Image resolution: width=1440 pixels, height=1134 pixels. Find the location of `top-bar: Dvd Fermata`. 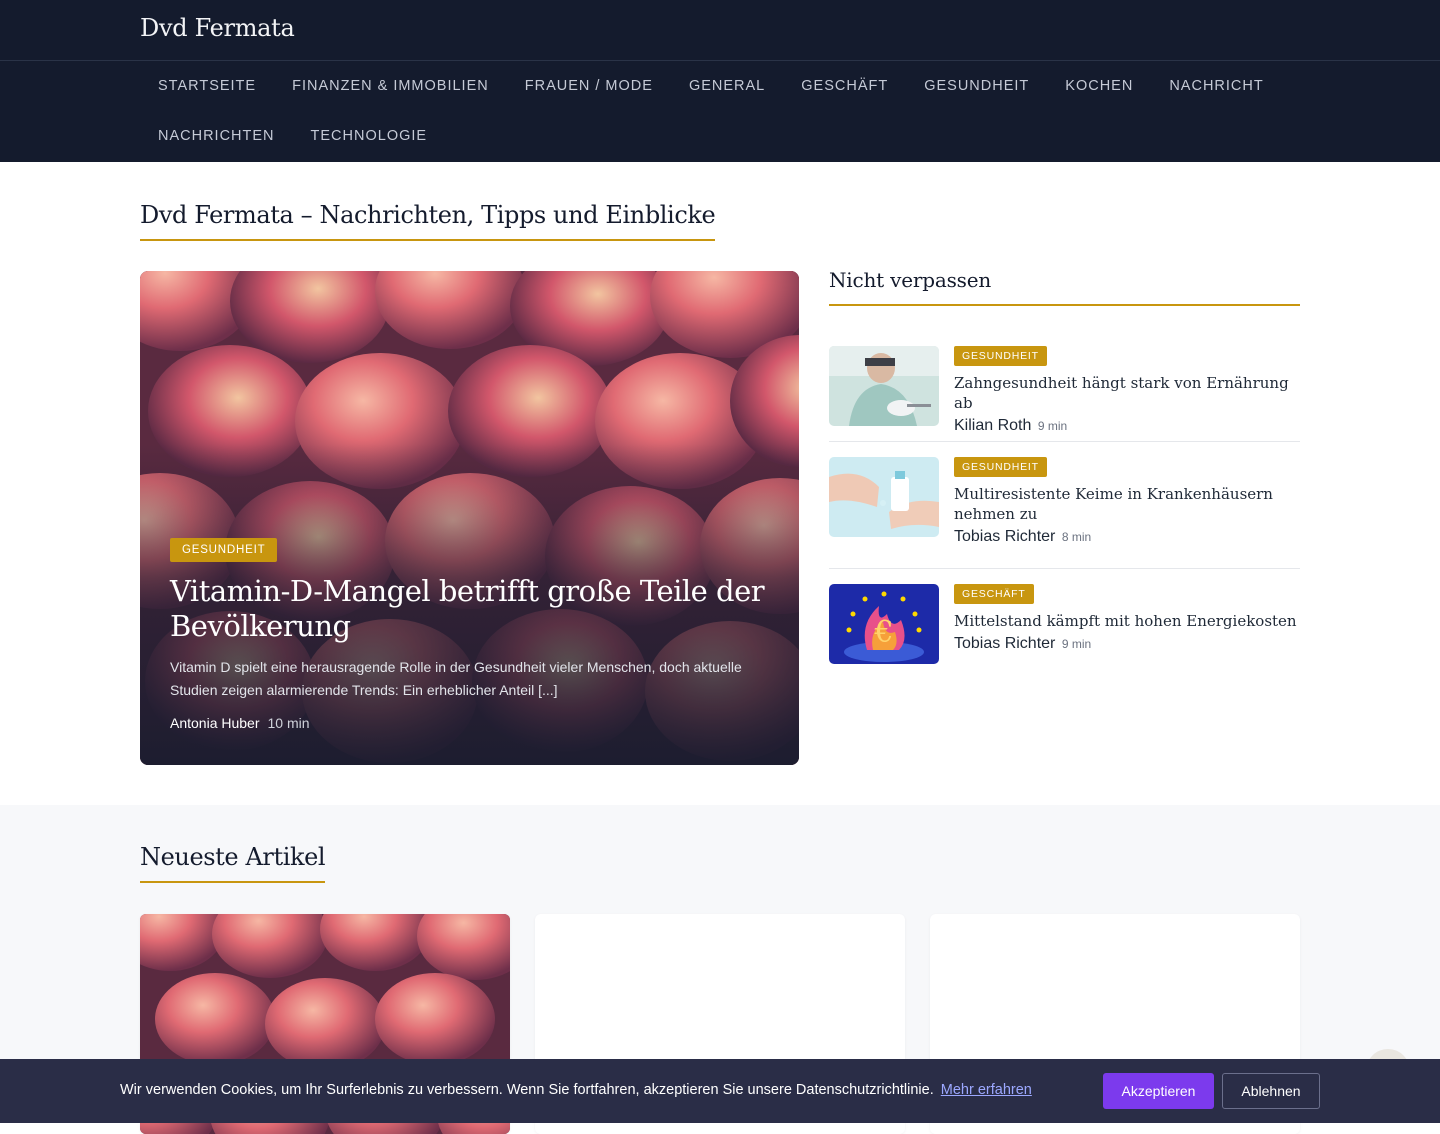

top-bar: Dvd Fermata is located at coordinates (720, 30).